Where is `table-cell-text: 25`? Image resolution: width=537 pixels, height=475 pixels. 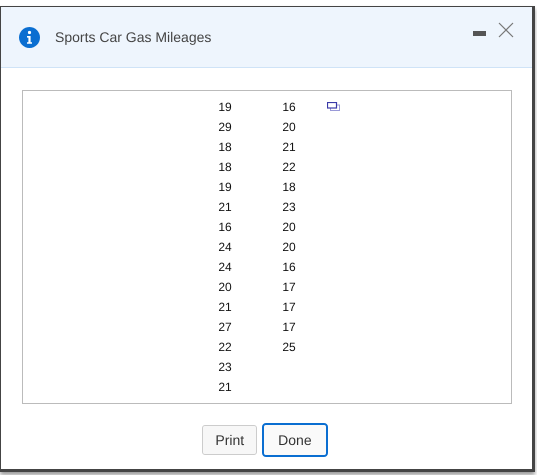
table-cell-text: 25 is located at coordinates (289, 347).